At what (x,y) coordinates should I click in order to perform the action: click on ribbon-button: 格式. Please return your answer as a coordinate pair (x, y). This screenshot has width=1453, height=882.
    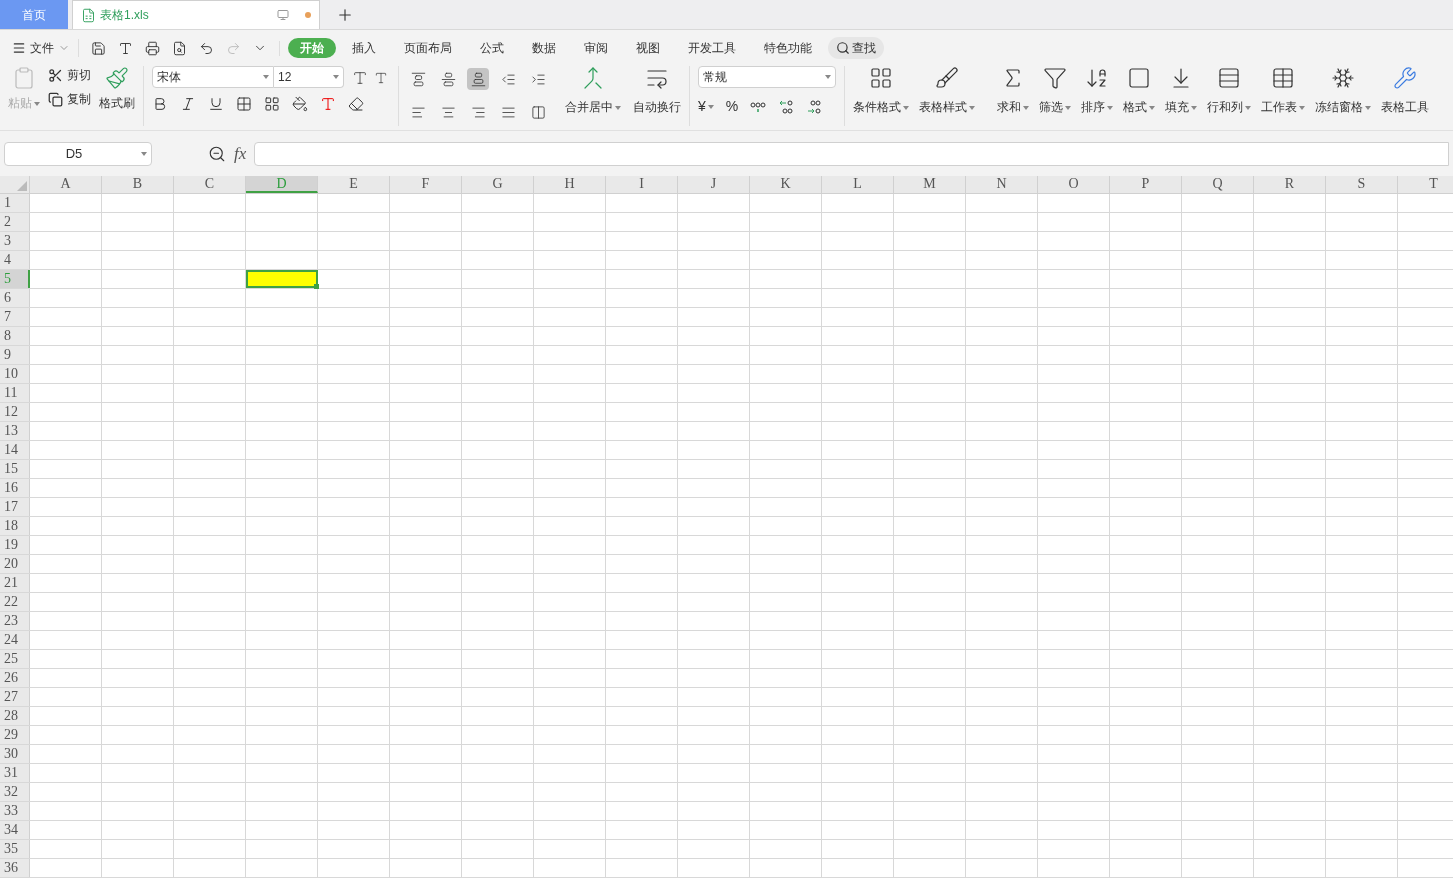
    Looking at the image, I should click on (1139, 96).